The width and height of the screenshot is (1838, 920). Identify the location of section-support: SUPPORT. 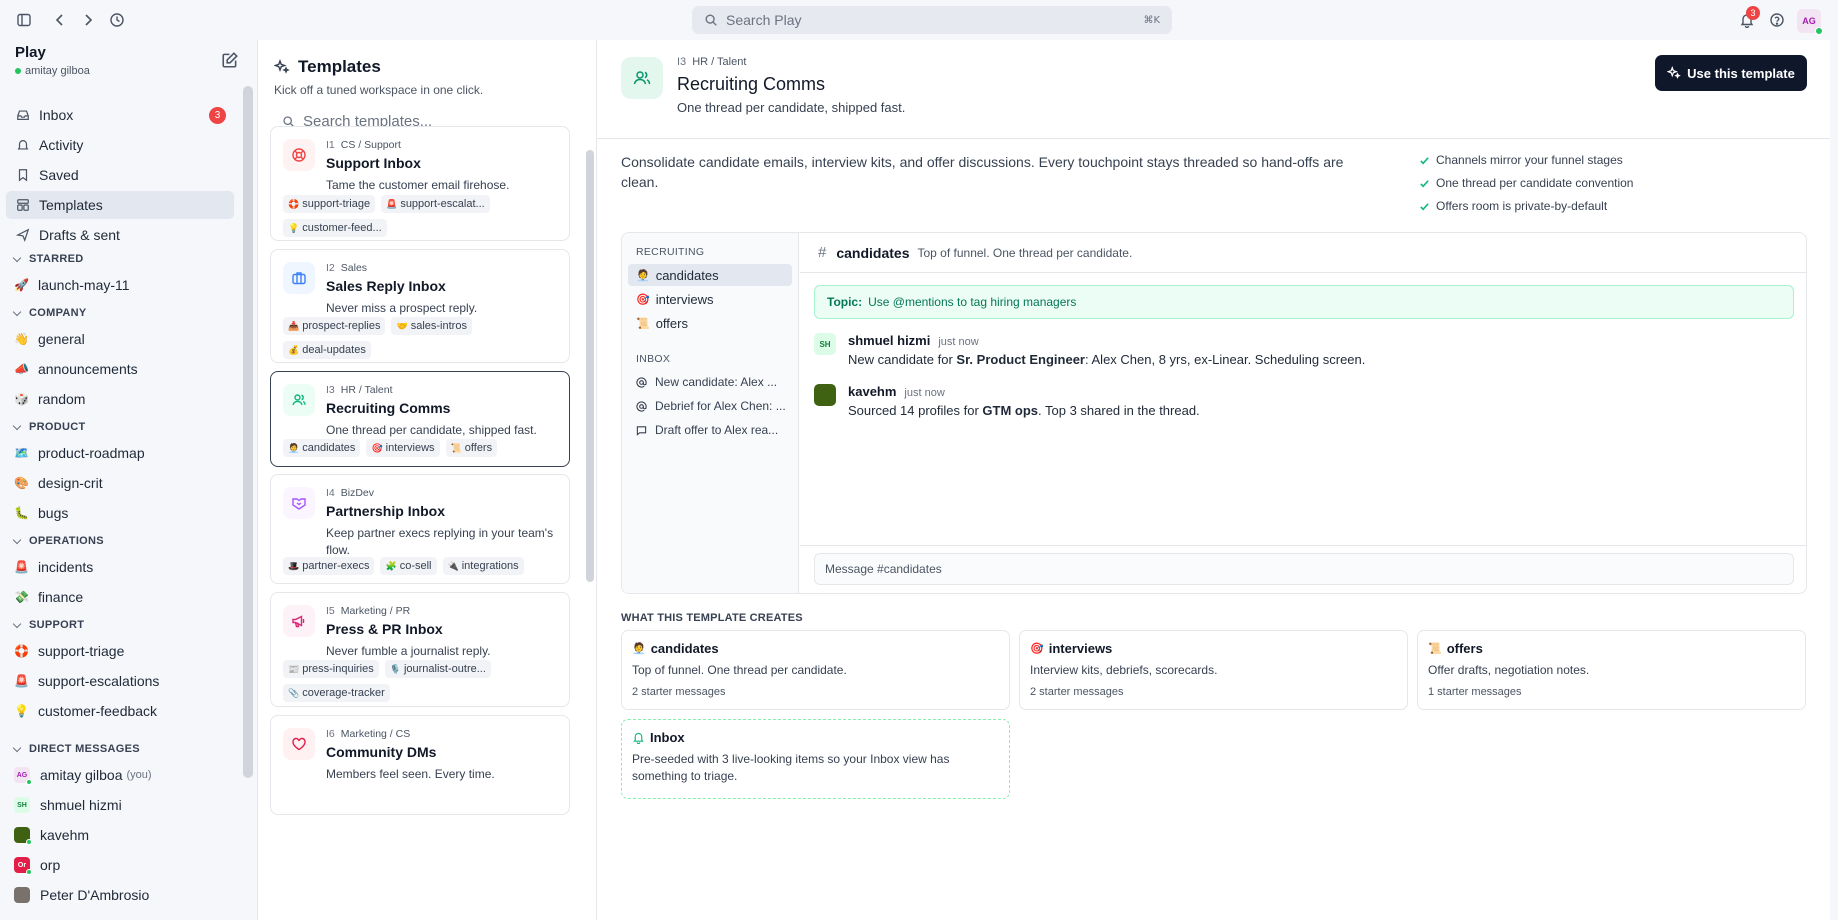
(49, 625).